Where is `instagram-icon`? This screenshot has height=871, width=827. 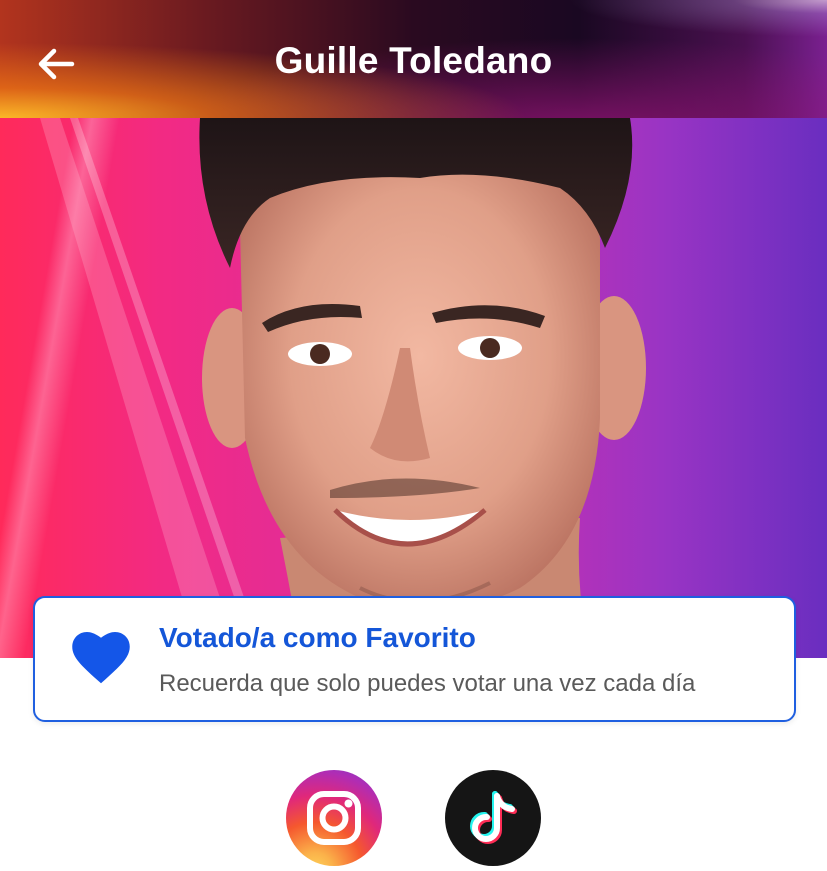 instagram-icon is located at coordinates (334, 818).